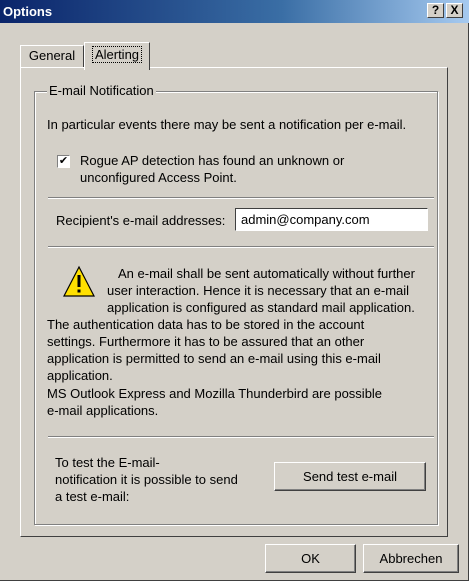  Describe the element at coordinates (79, 281) in the screenshot. I see `warning-triangle-icon` at that location.